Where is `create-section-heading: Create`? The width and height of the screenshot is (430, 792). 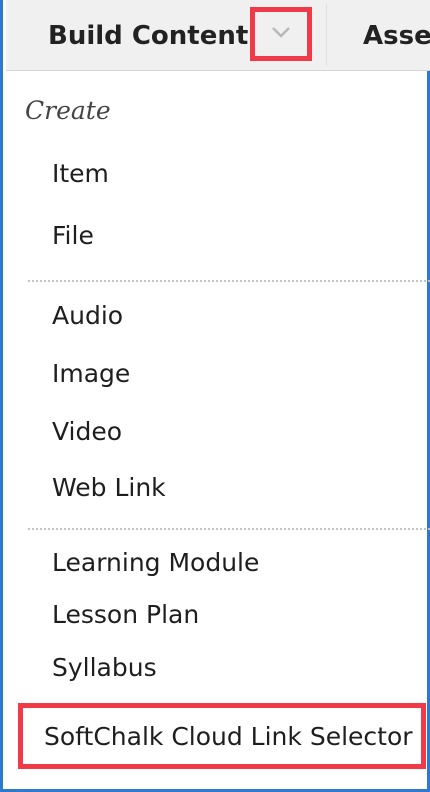
create-section-heading: Create is located at coordinates (68, 110).